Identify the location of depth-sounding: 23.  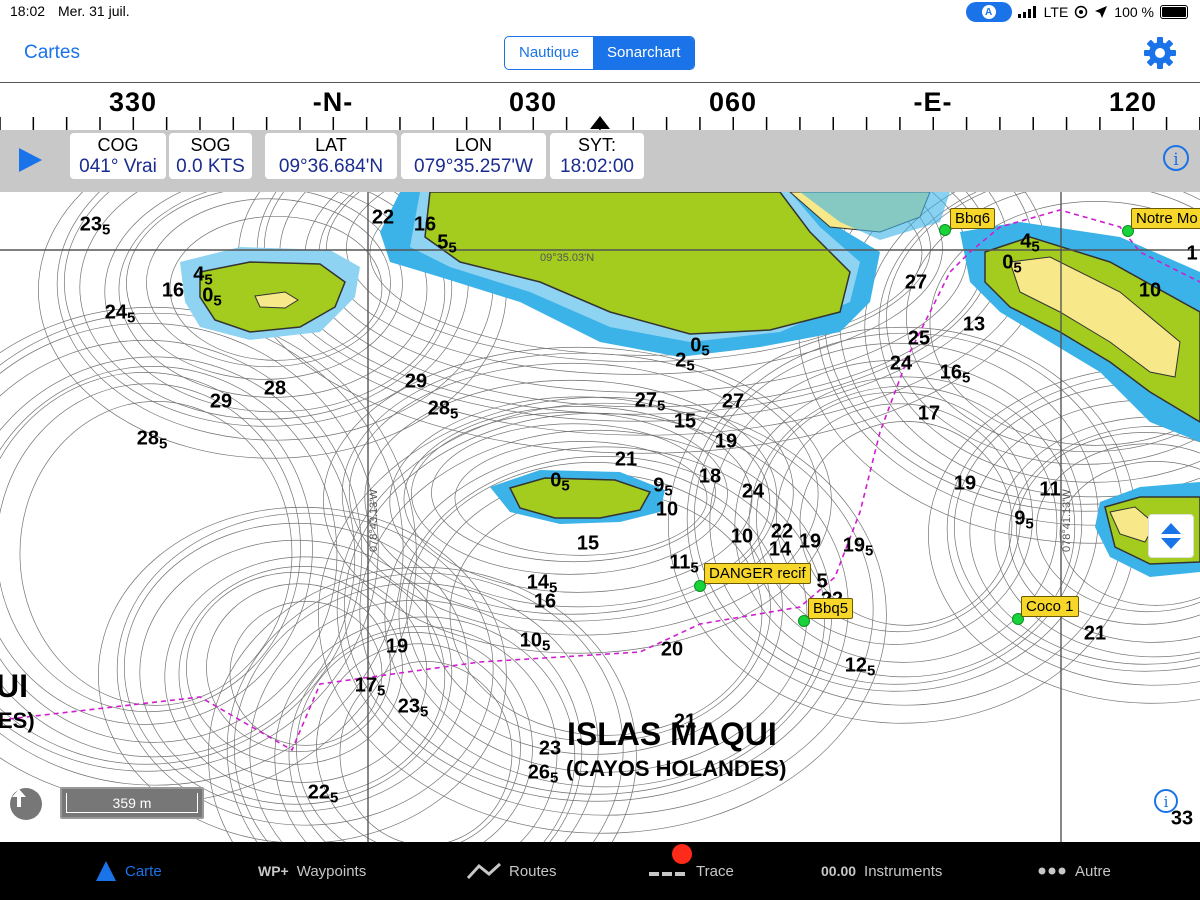
(550, 748).